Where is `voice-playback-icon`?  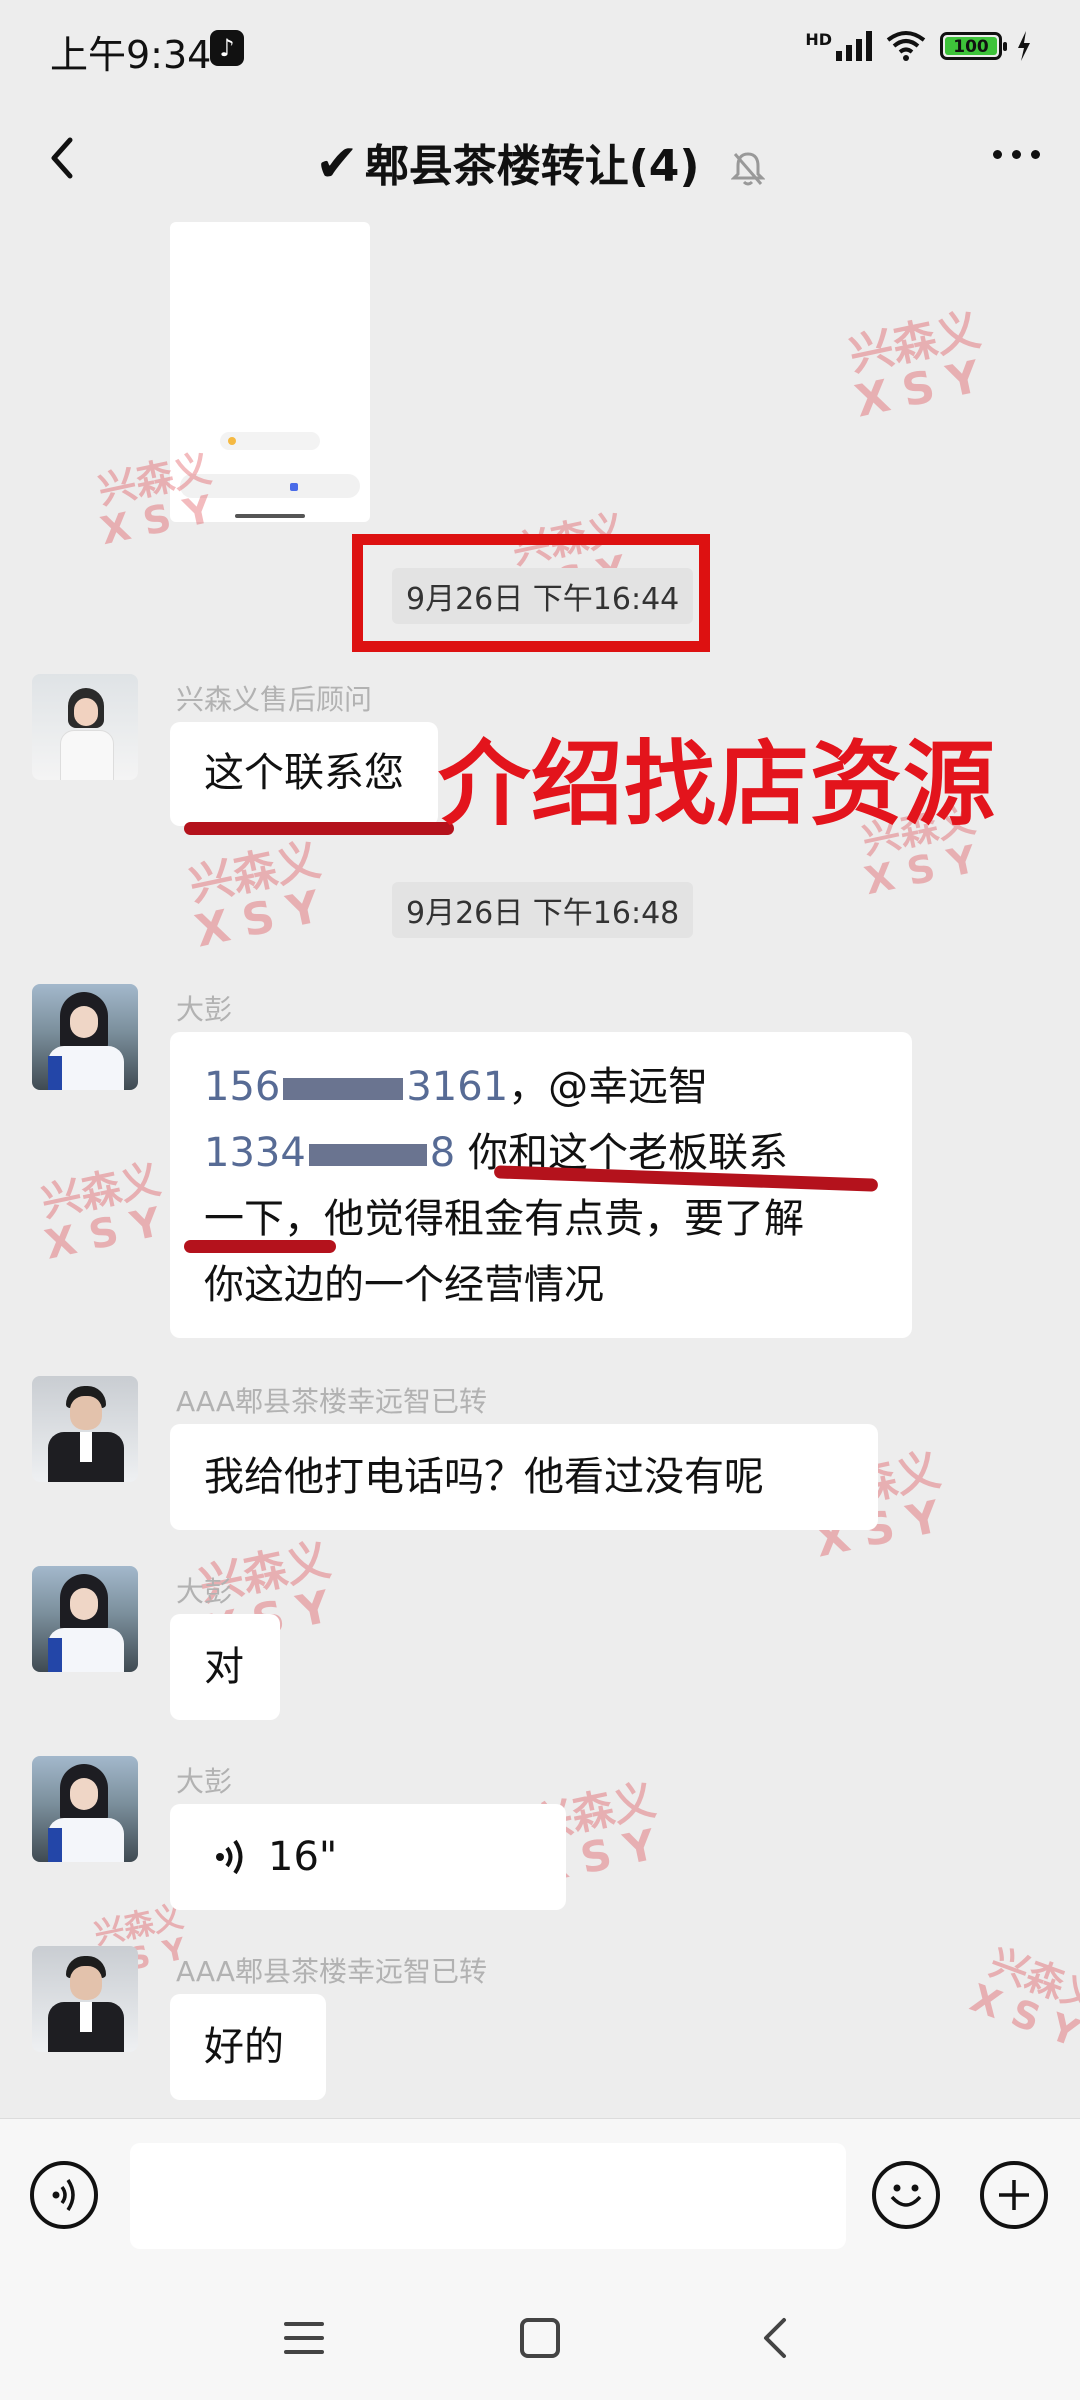
voice-playback-icon is located at coordinates (229, 1857).